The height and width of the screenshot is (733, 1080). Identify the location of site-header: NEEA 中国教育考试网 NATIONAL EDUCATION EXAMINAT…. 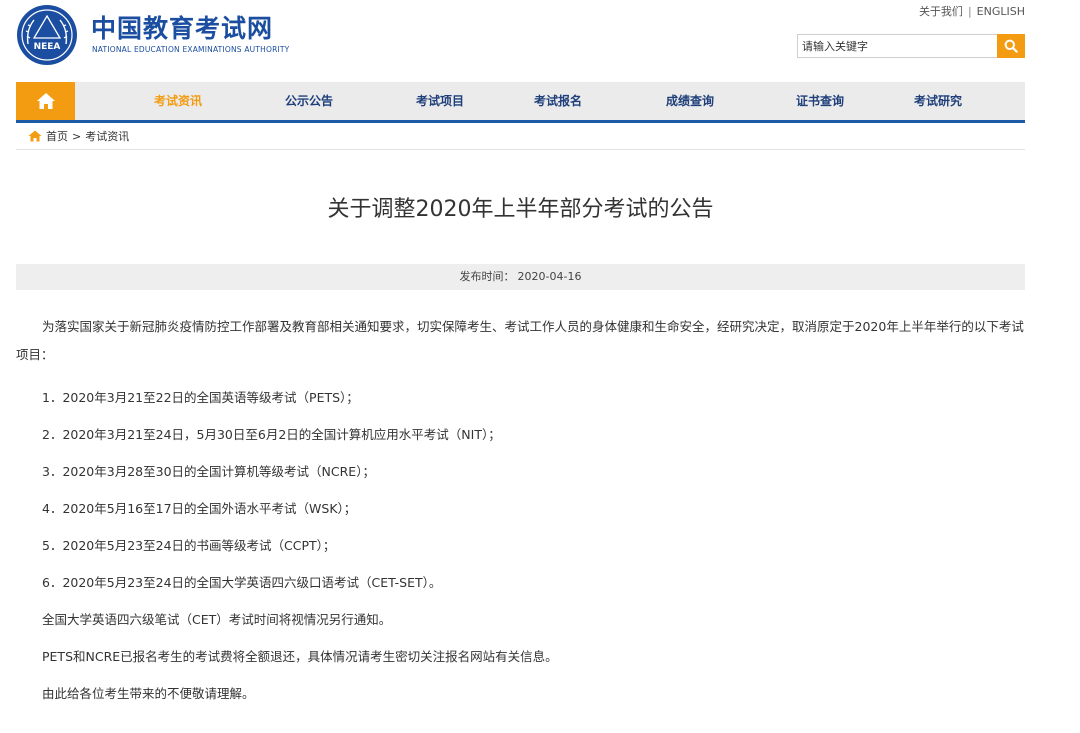
(520, 41).